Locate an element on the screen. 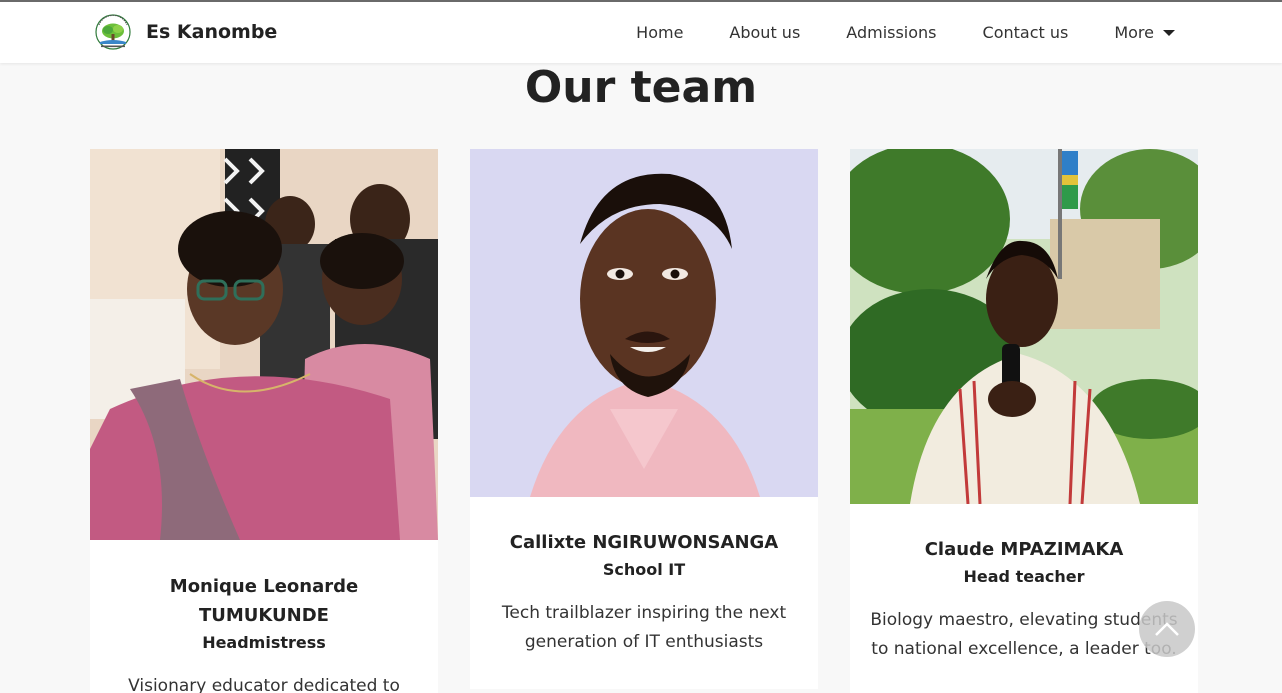 The image size is (1282, 693). nav-more-dropdown: More is located at coordinates (1144, 32).